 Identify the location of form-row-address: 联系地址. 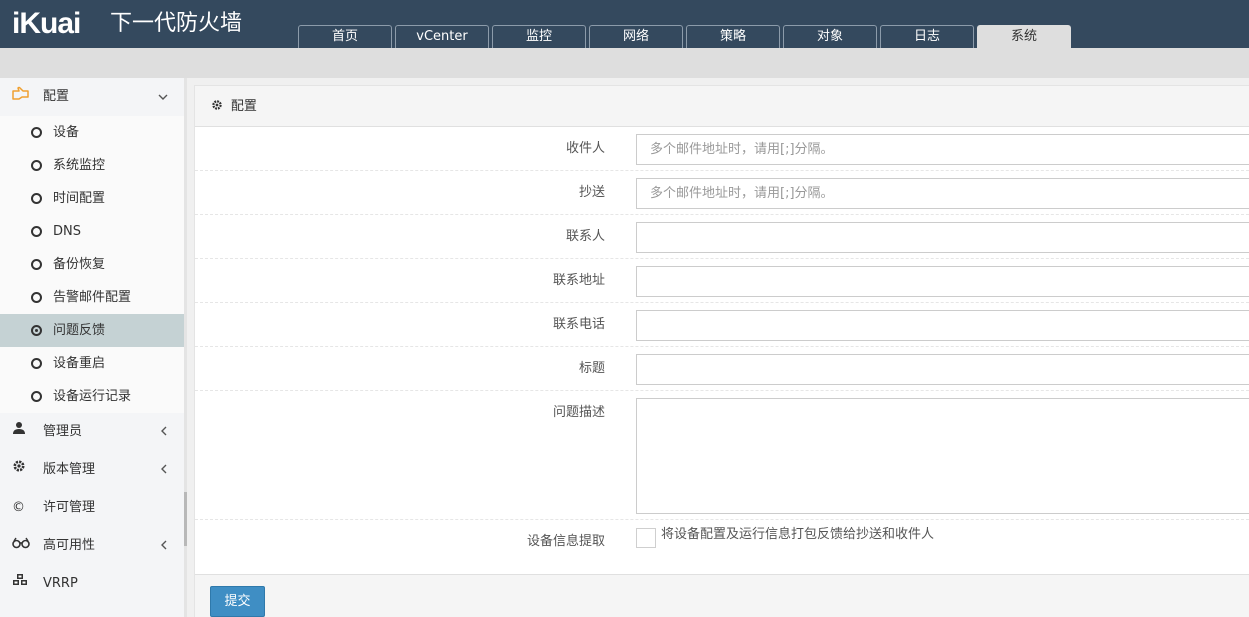
(722, 281).